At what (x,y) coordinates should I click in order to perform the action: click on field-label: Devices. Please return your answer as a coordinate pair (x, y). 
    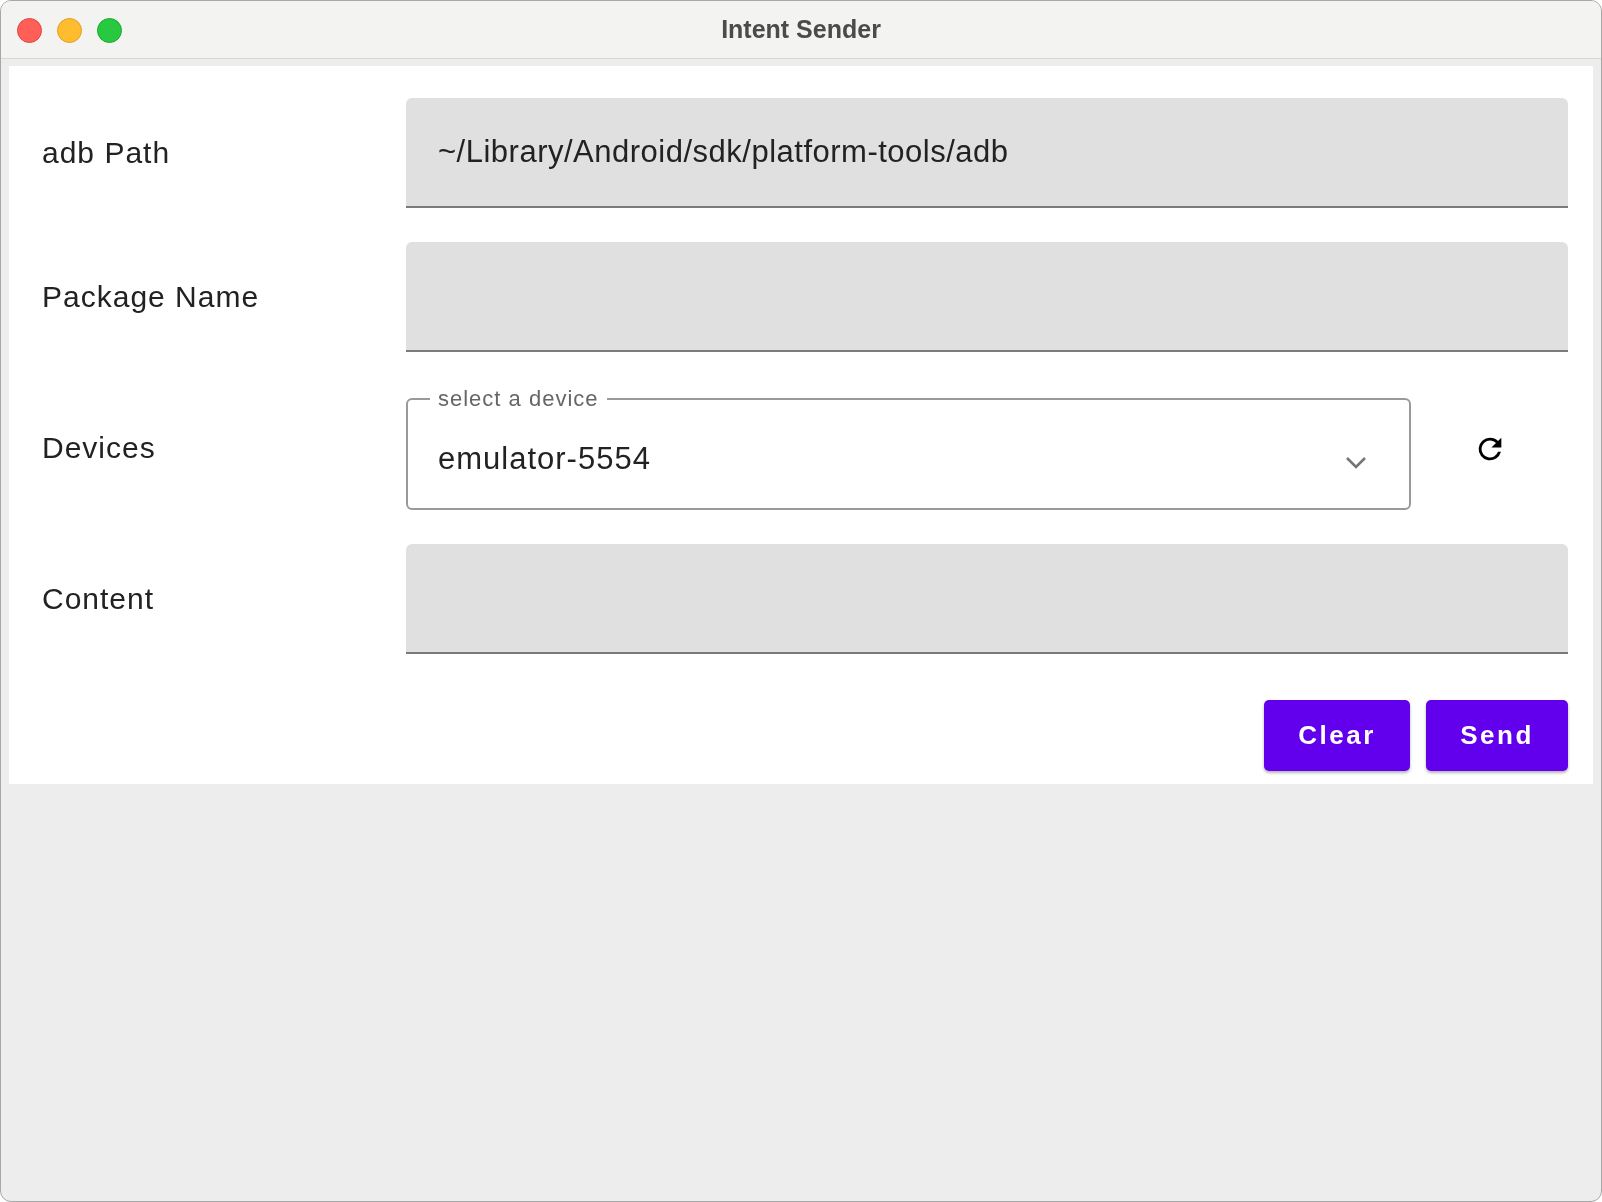
    Looking at the image, I should click on (99, 448).